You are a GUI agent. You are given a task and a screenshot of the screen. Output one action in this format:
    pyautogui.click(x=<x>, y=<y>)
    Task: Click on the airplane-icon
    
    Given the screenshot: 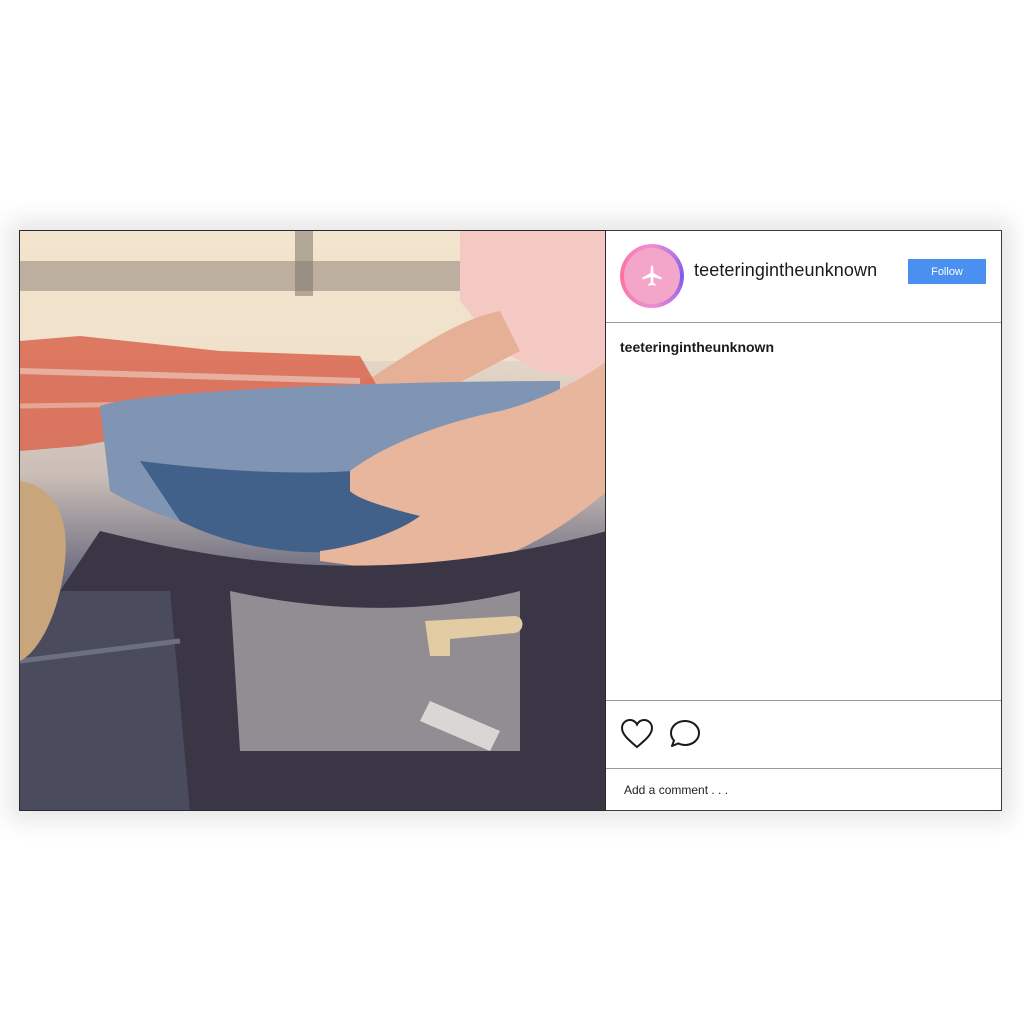 What is the action you would take?
    pyautogui.click(x=652, y=275)
    